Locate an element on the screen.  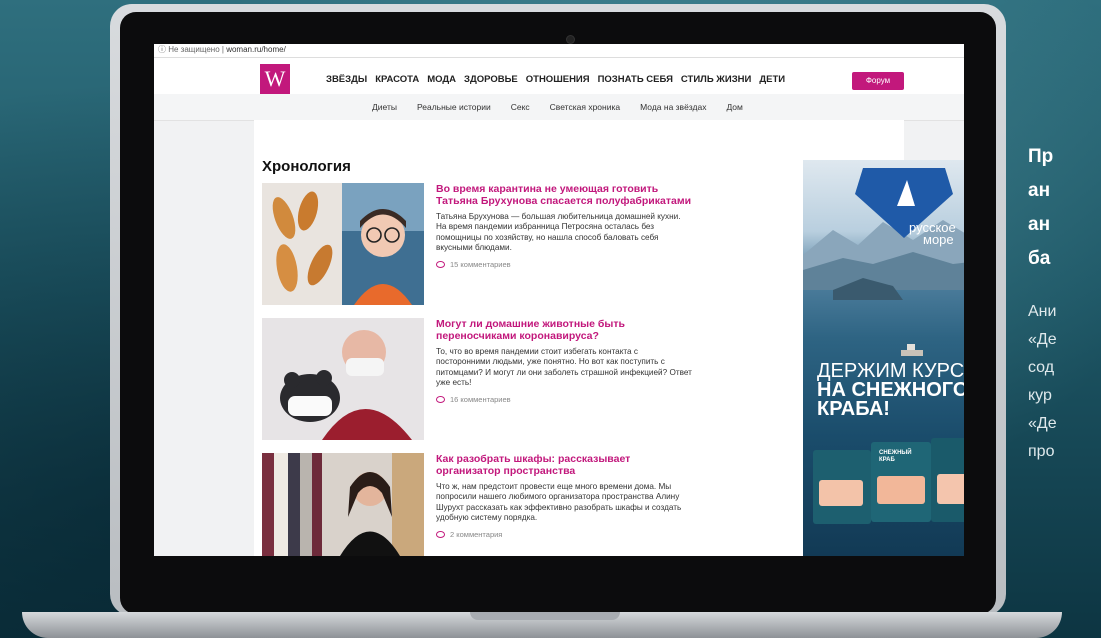
ad-brand-line2: море is located at coordinates (938, 239).